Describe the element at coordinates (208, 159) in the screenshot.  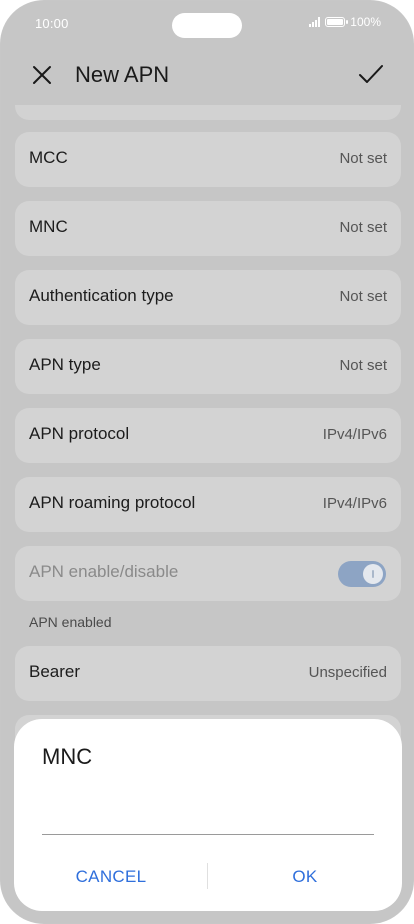
I see `setting-row-mcc: MCC Not set` at that location.